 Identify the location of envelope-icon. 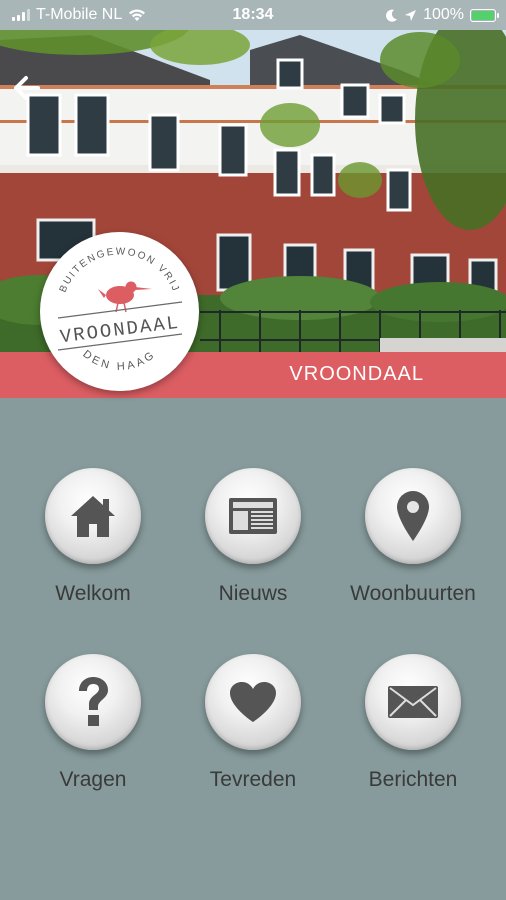
(413, 702).